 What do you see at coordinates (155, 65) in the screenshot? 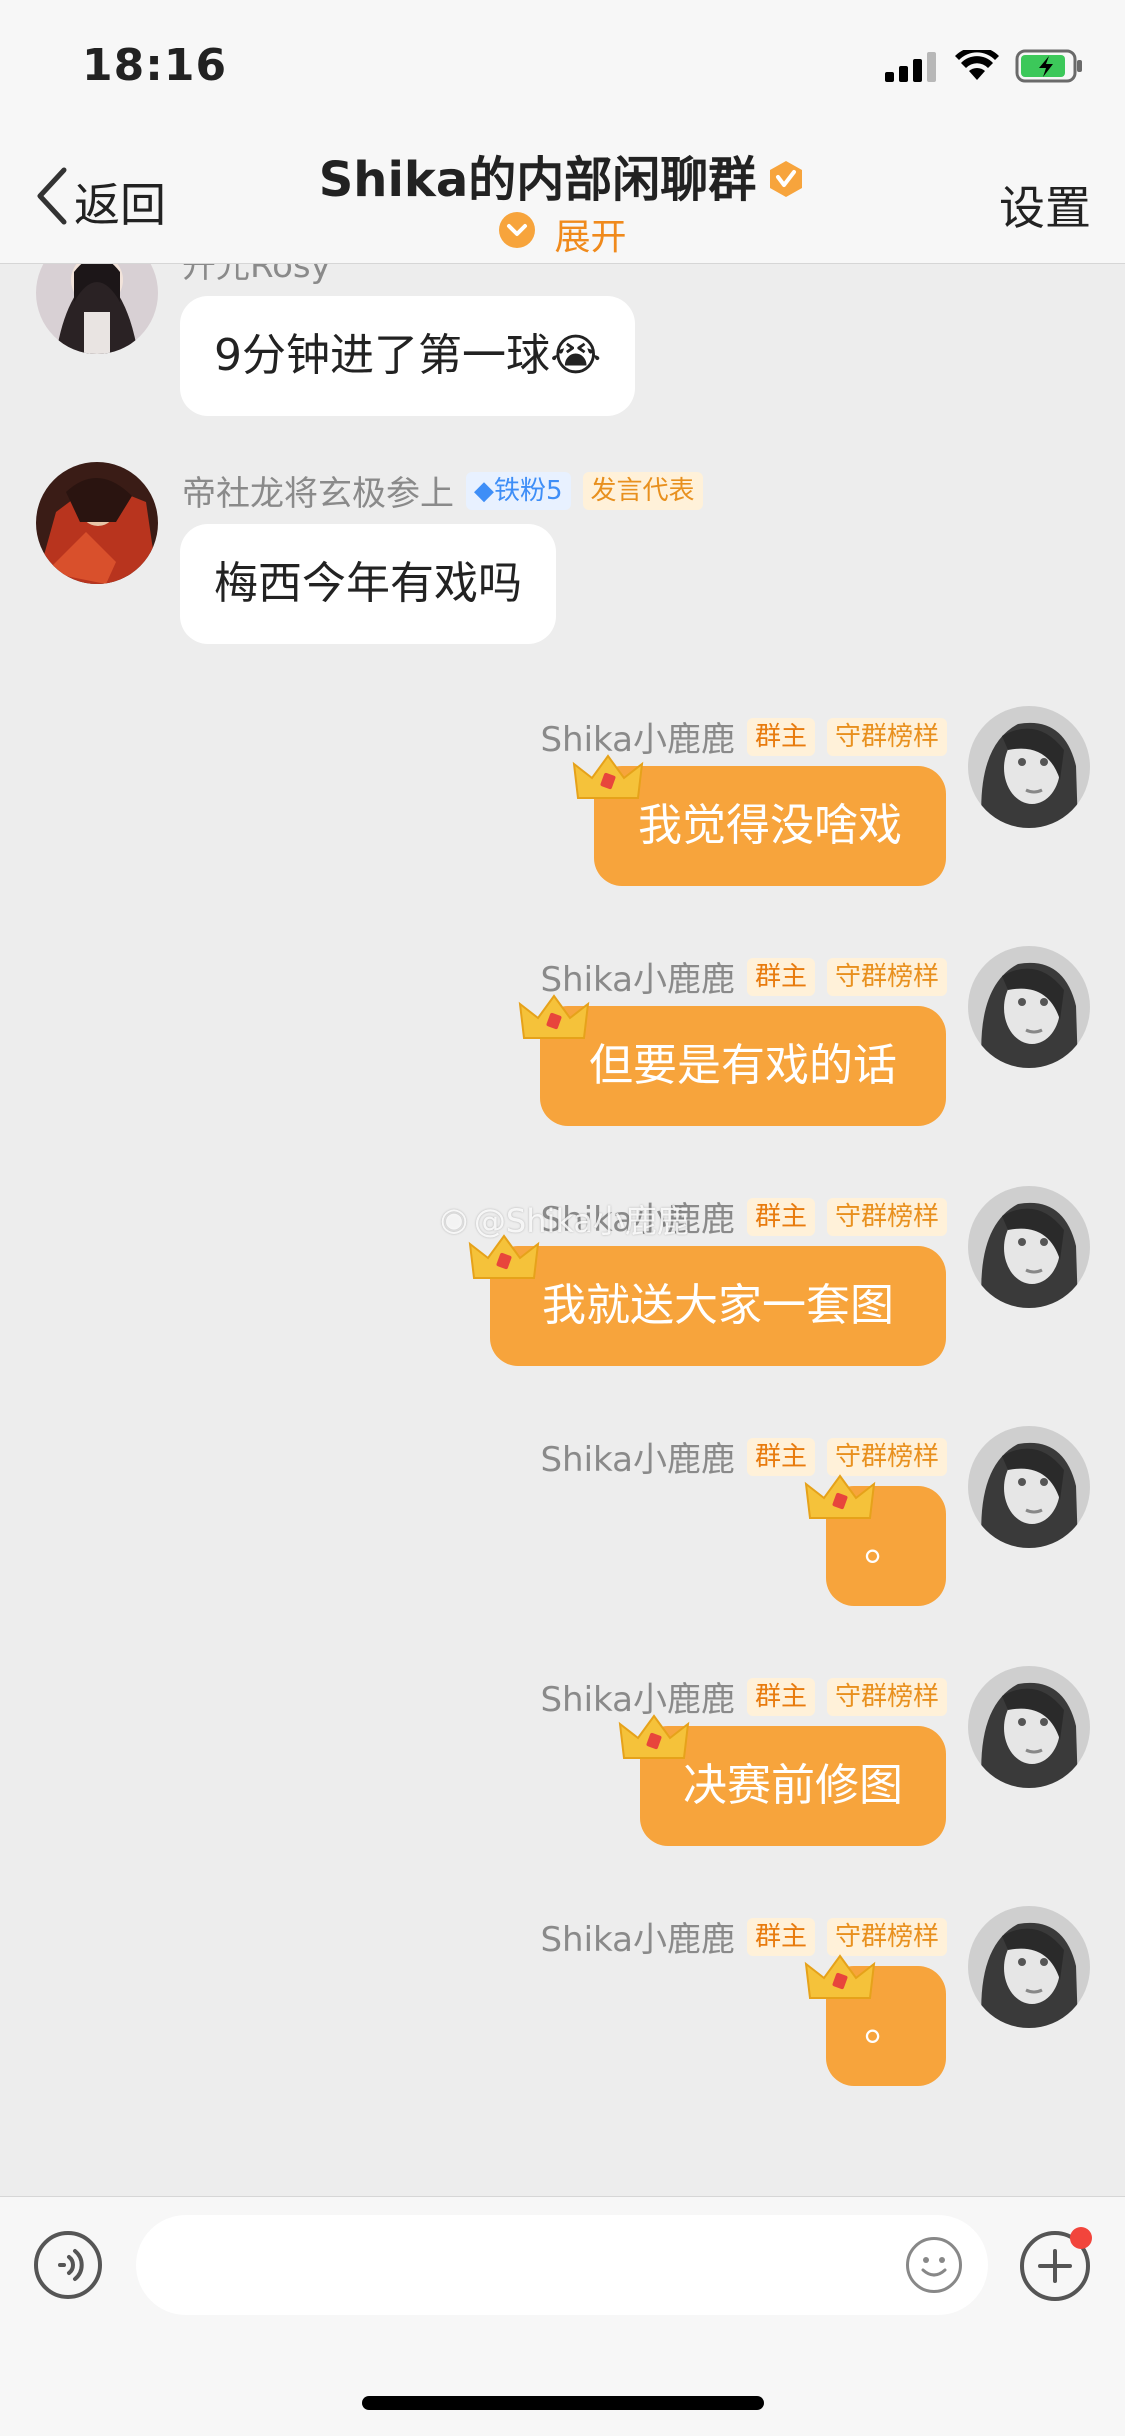
I see `status-time: 18:16` at bounding box center [155, 65].